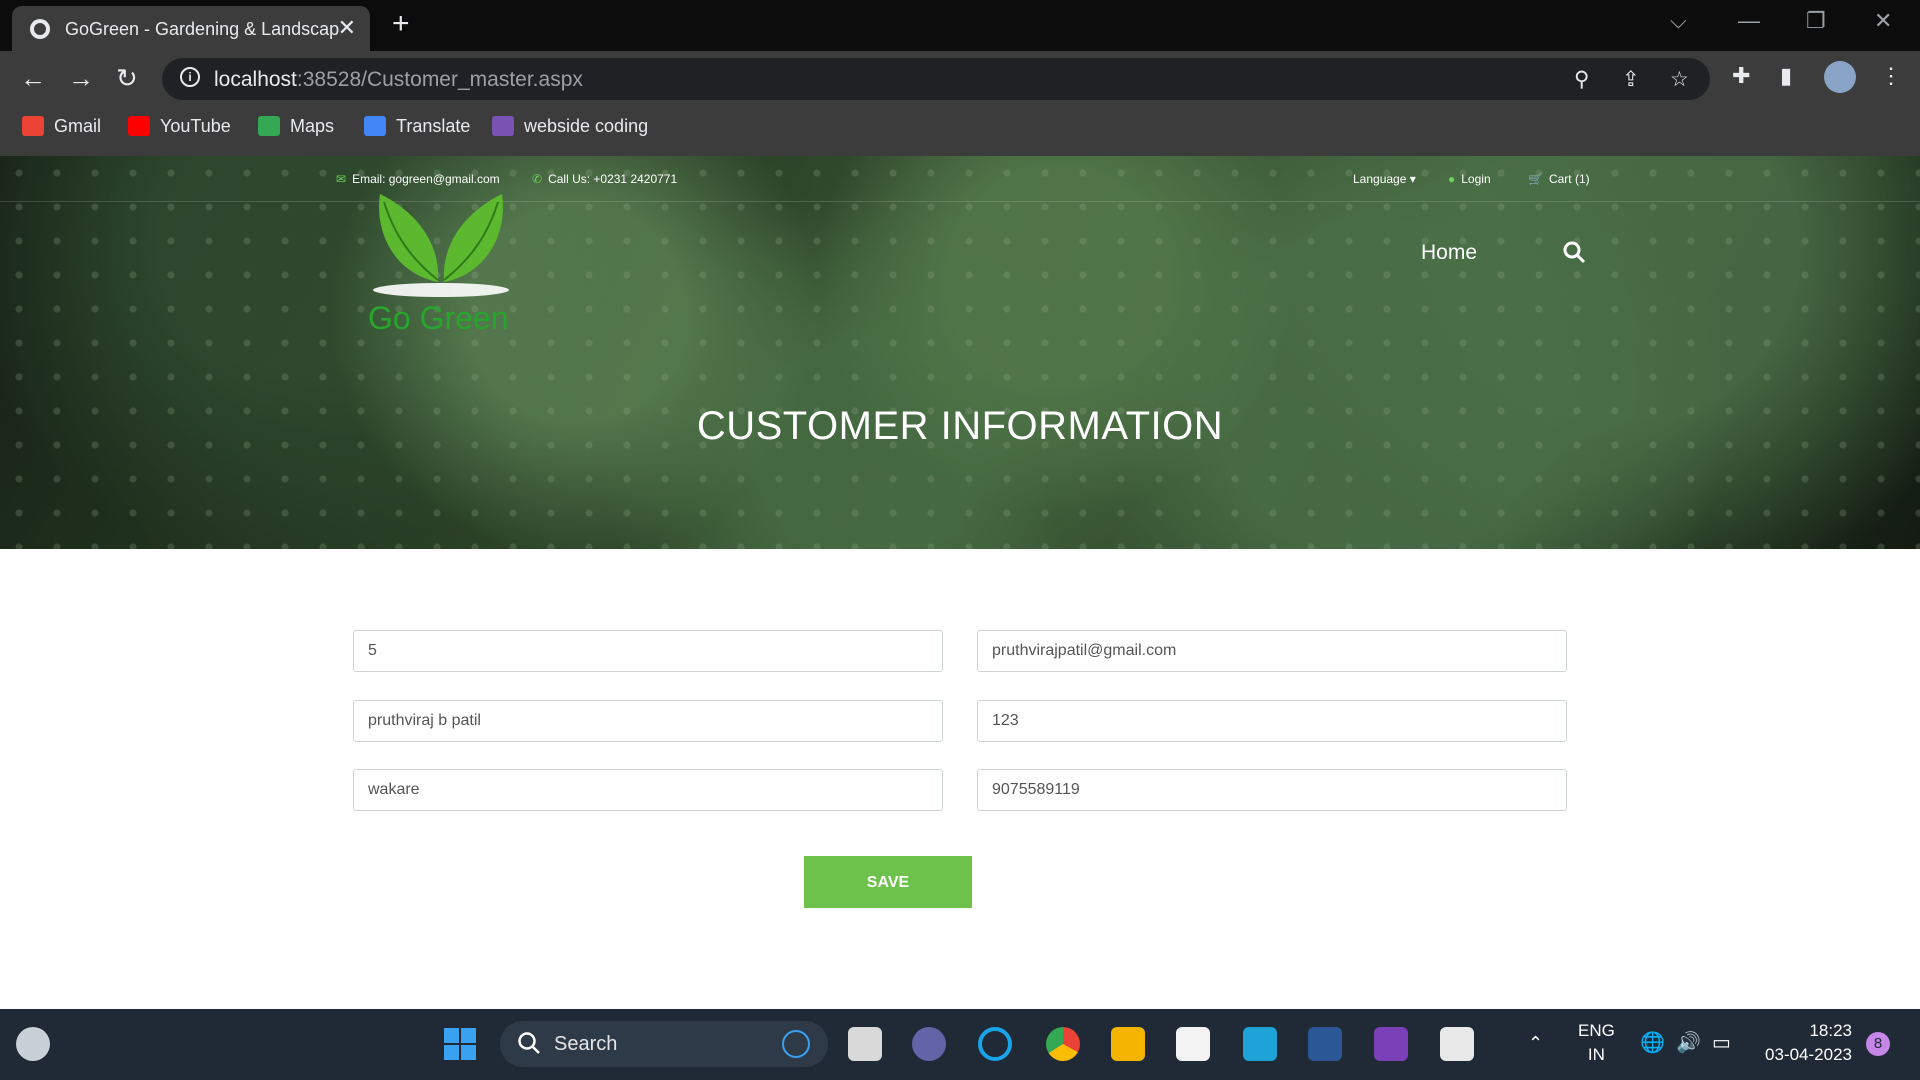 The width and height of the screenshot is (1920, 1080). I want to click on user-icon: ●, so click(1452, 179).